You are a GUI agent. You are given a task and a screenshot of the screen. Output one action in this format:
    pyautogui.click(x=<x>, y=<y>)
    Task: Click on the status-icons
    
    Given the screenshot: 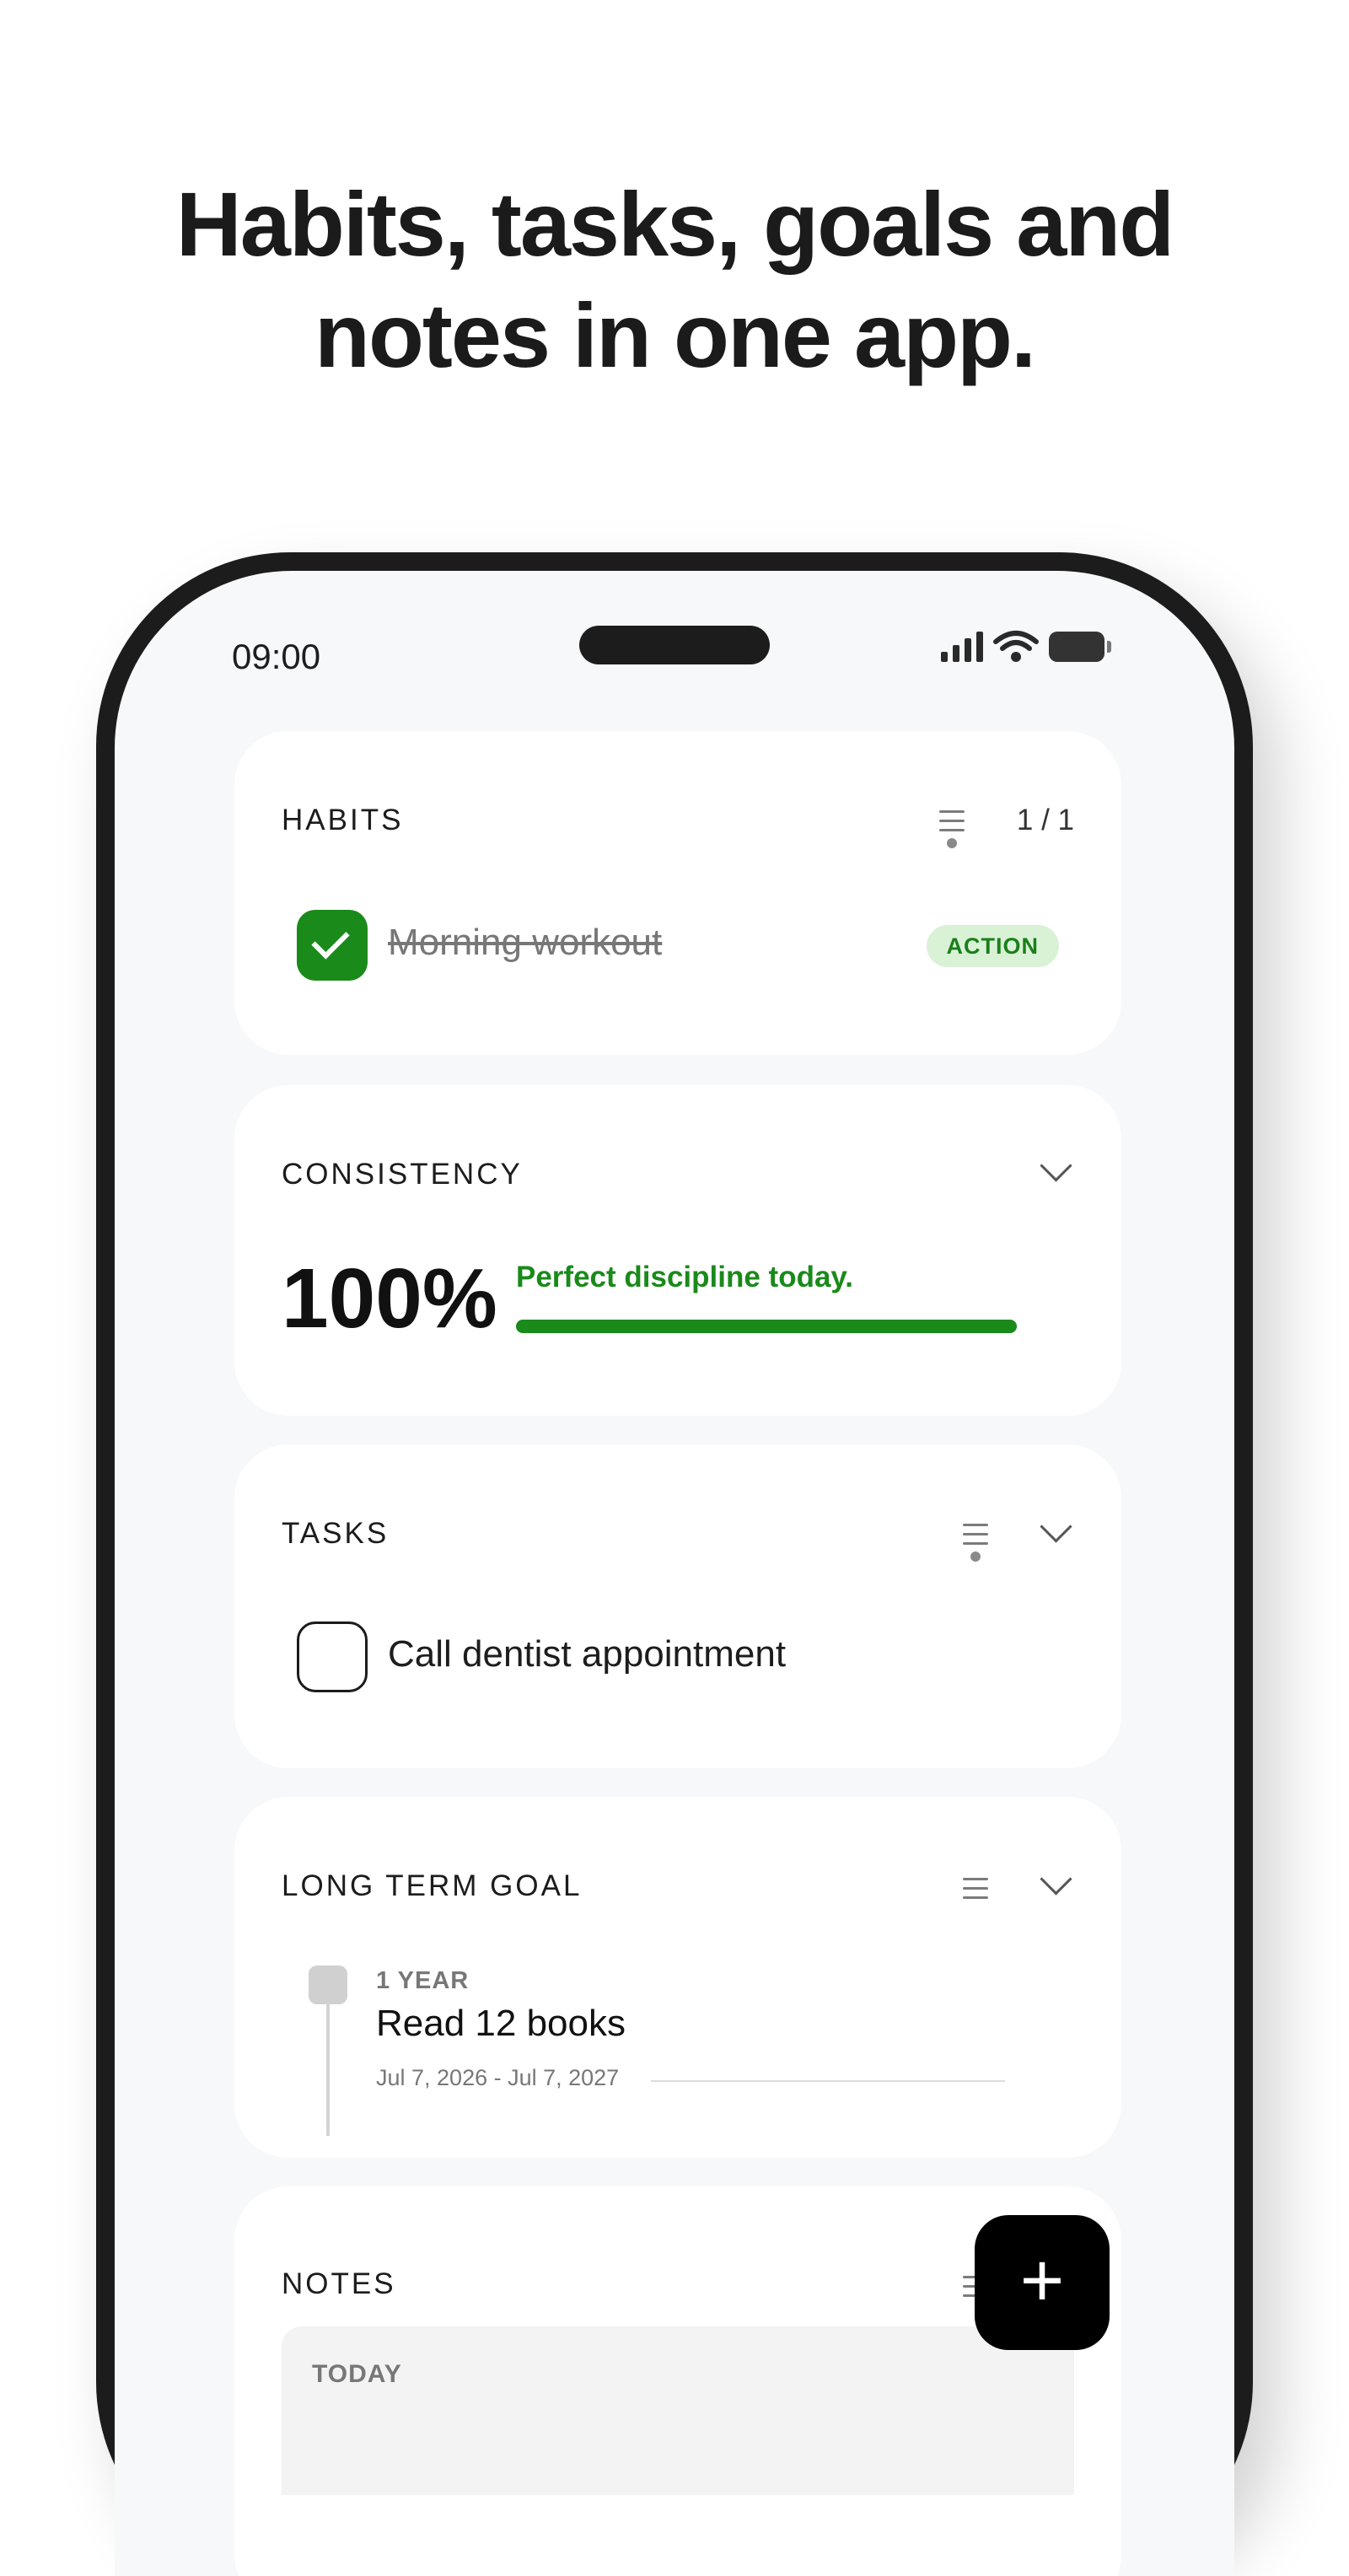 What is the action you would take?
    pyautogui.click(x=1026, y=647)
    